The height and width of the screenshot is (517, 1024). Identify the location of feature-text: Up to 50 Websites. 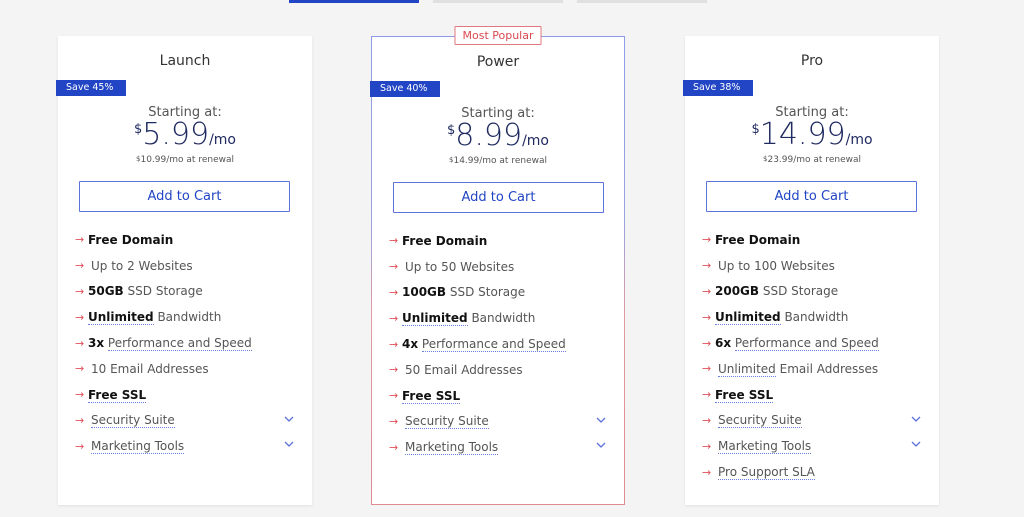
(458, 267).